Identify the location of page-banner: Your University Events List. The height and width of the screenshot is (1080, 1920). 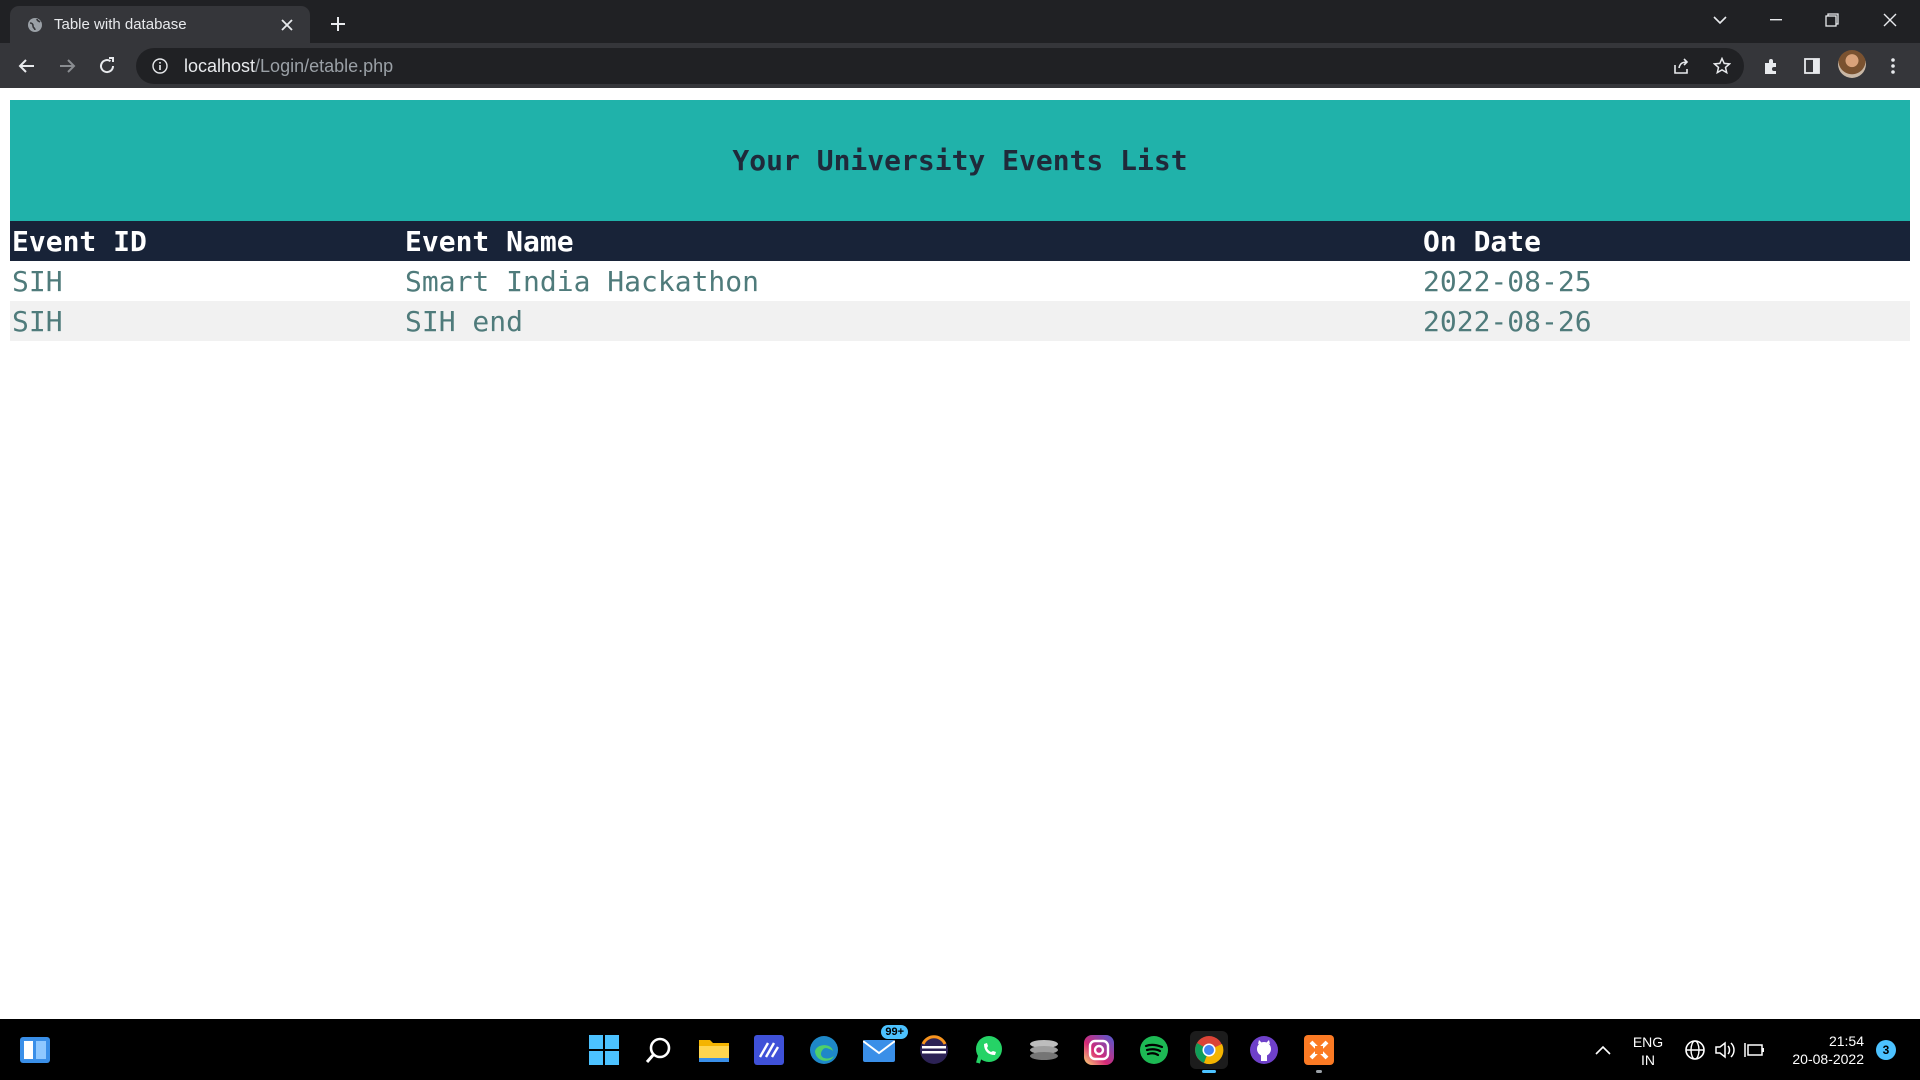
(960, 160).